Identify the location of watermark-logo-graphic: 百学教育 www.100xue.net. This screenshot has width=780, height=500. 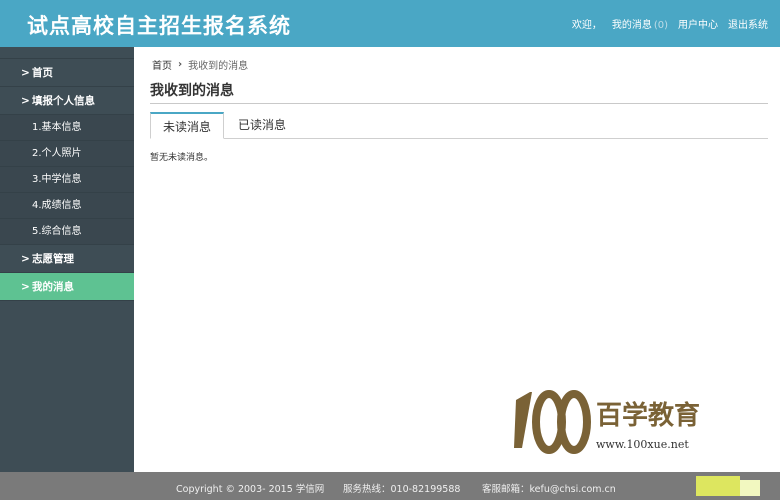
(607, 422).